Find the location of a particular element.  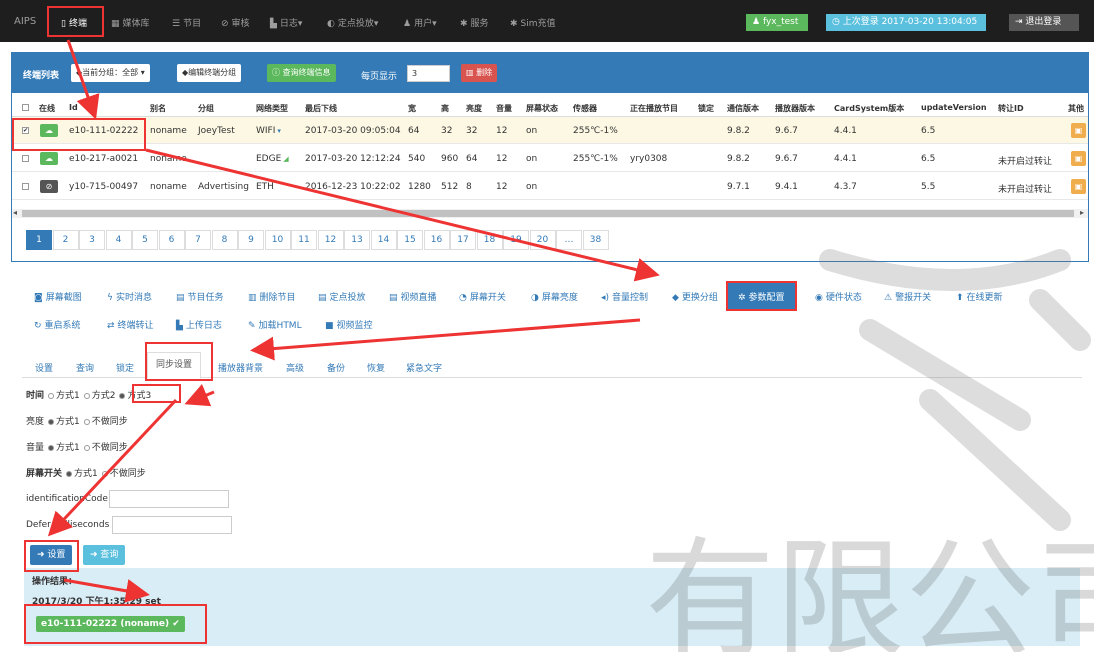

screenshot-action: ◙ 屏幕截图 is located at coordinates (58, 296).